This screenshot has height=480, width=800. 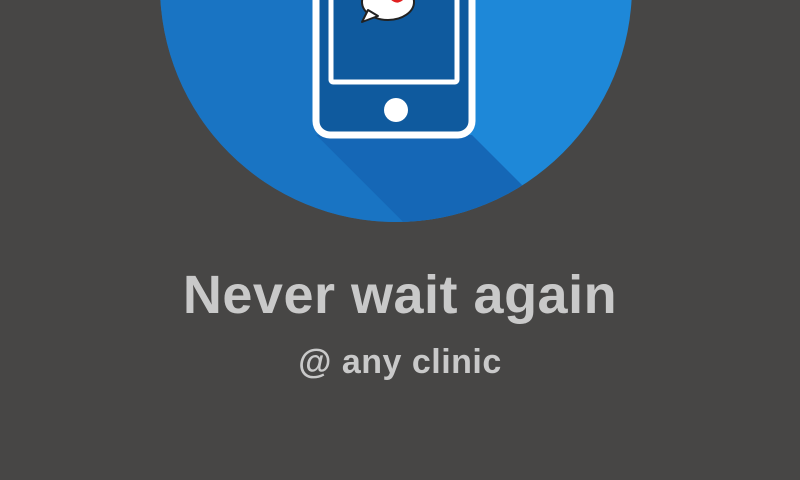 What do you see at coordinates (400, 362) in the screenshot?
I see `subheadline-text: @ any clinic` at bounding box center [400, 362].